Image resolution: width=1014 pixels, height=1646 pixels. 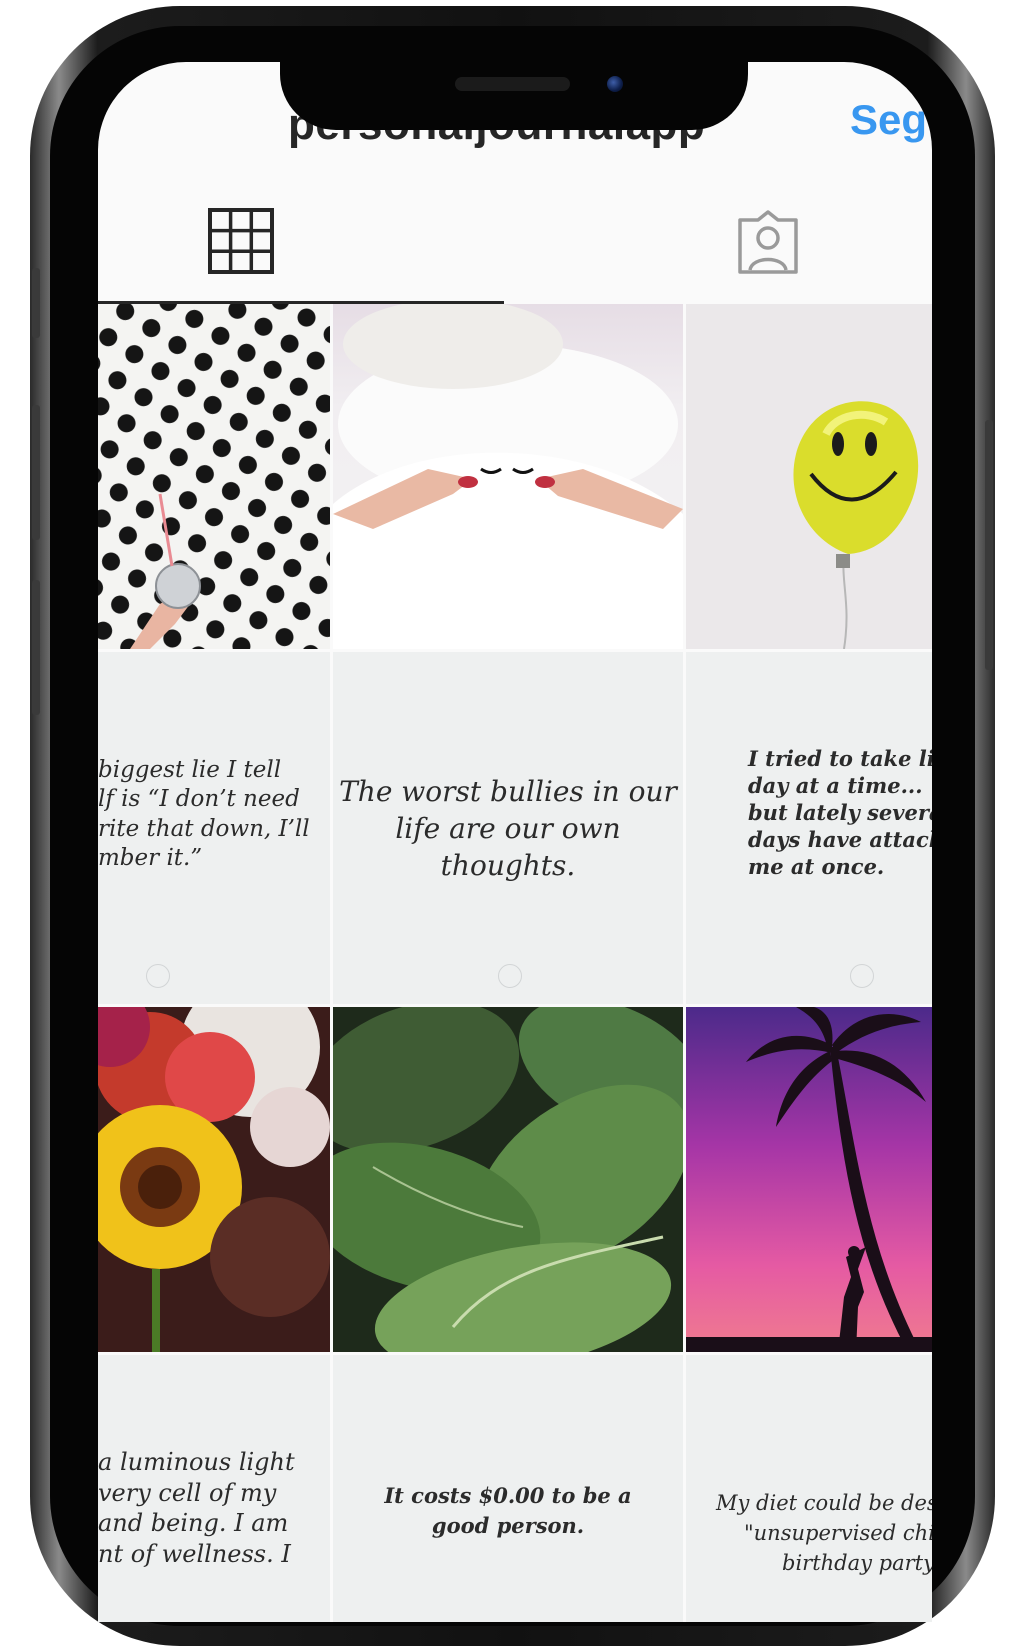 I want to click on quote-line: thoughts., so click(x=508, y=865).